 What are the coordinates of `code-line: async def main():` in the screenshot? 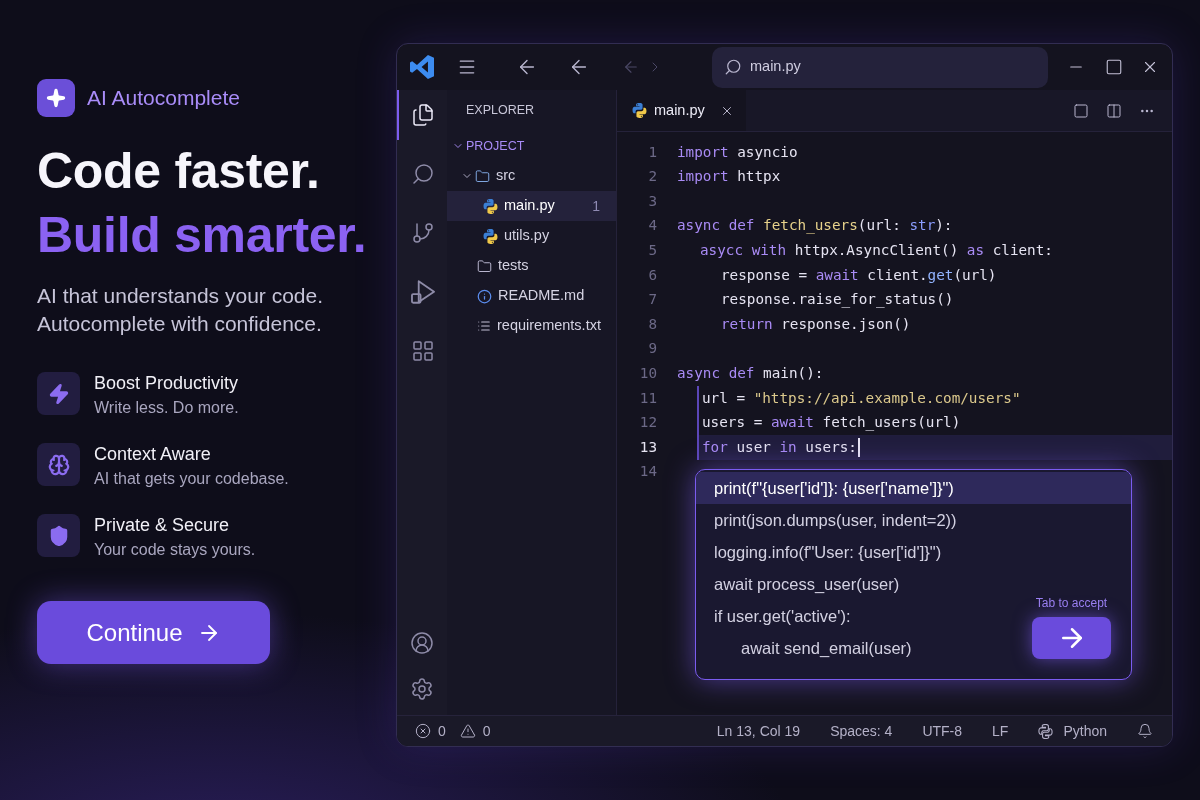 It's located at (750, 373).